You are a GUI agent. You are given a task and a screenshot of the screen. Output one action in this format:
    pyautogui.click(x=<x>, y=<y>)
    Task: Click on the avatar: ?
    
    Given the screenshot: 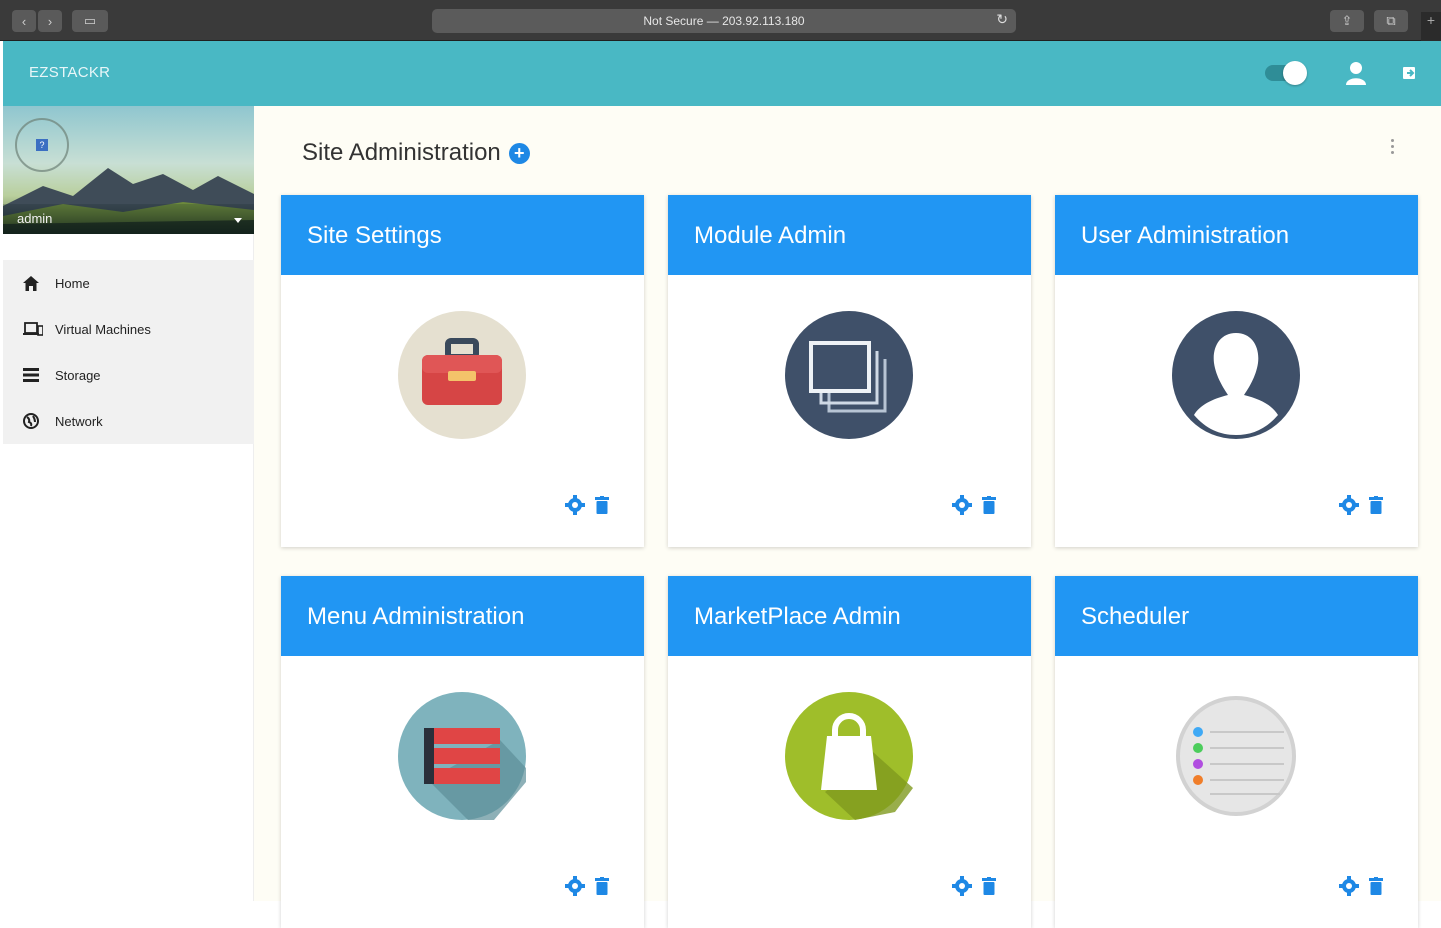 What is the action you would take?
    pyautogui.click(x=42, y=145)
    